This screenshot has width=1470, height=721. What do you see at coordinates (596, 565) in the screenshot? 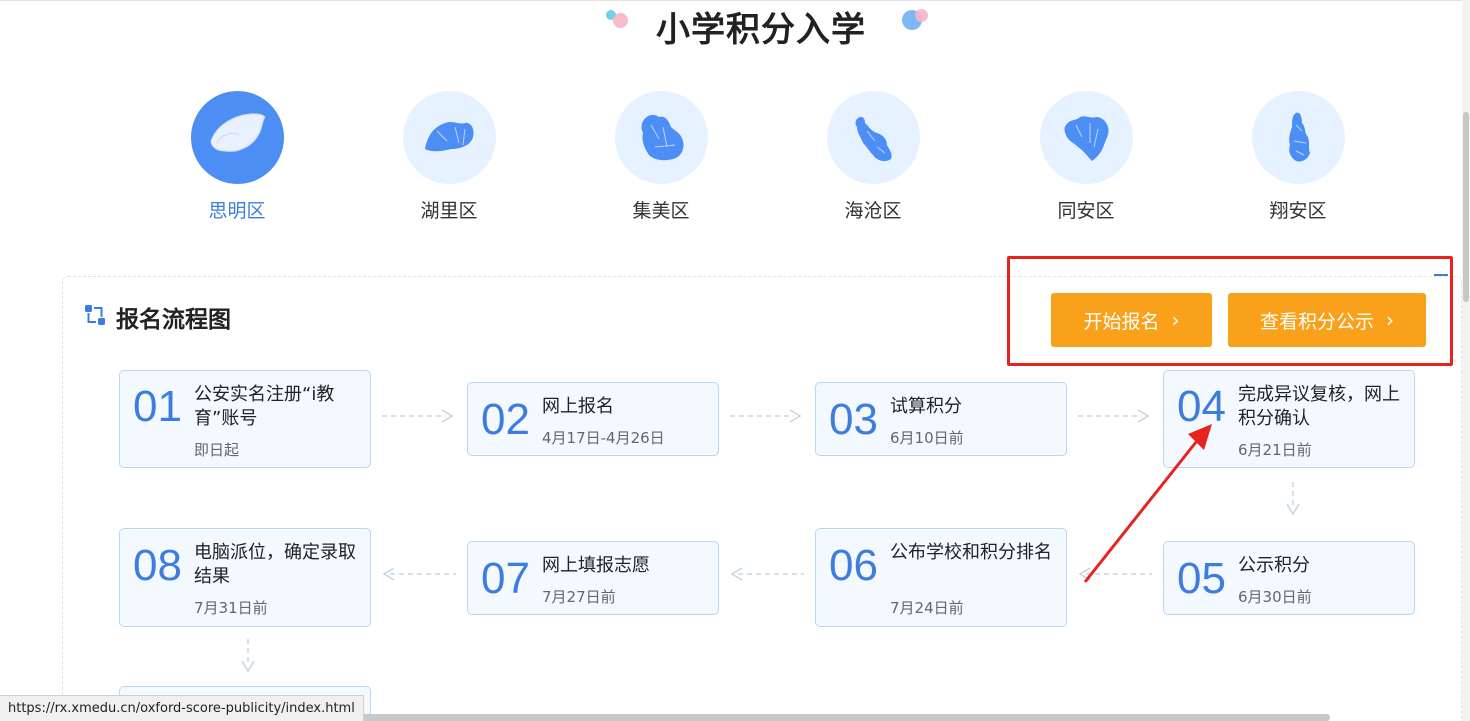
I see `step-name: 网上填报志愿` at bounding box center [596, 565].